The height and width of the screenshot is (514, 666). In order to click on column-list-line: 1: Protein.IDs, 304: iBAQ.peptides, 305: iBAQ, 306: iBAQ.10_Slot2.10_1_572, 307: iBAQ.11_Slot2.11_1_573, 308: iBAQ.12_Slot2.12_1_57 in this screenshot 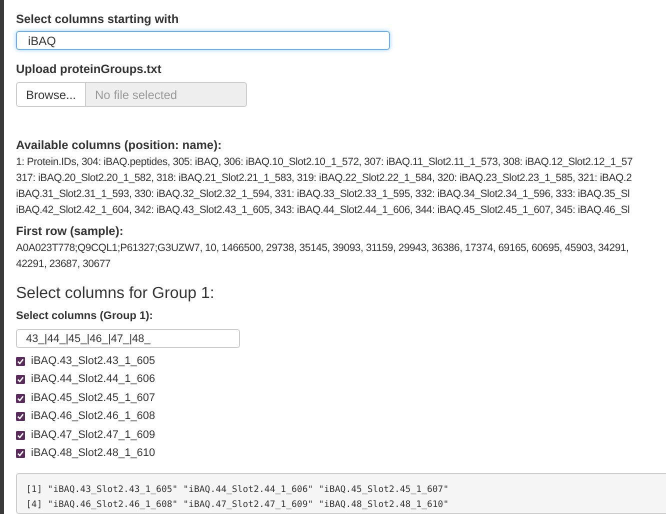, I will do `click(325, 162)`.